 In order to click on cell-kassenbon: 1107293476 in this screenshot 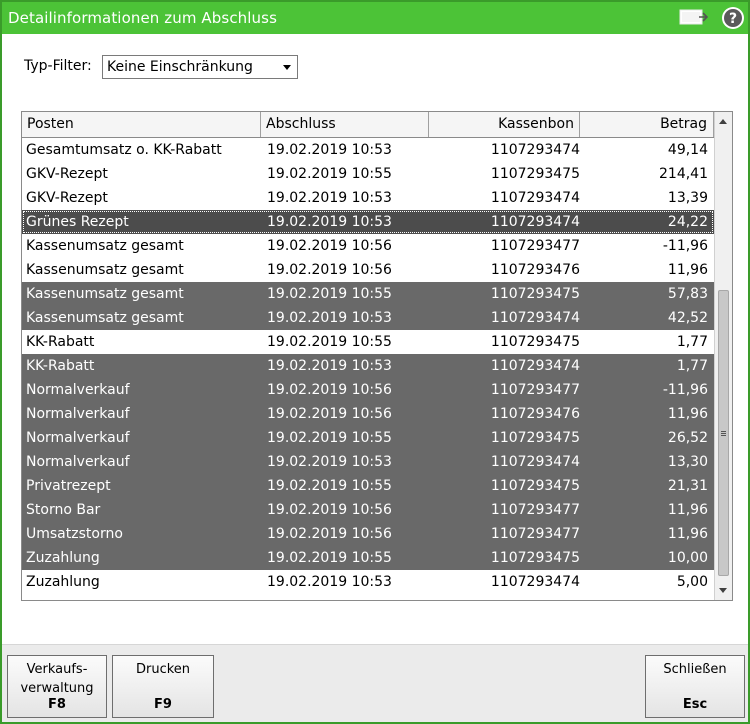, I will do `click(535, 270)`.